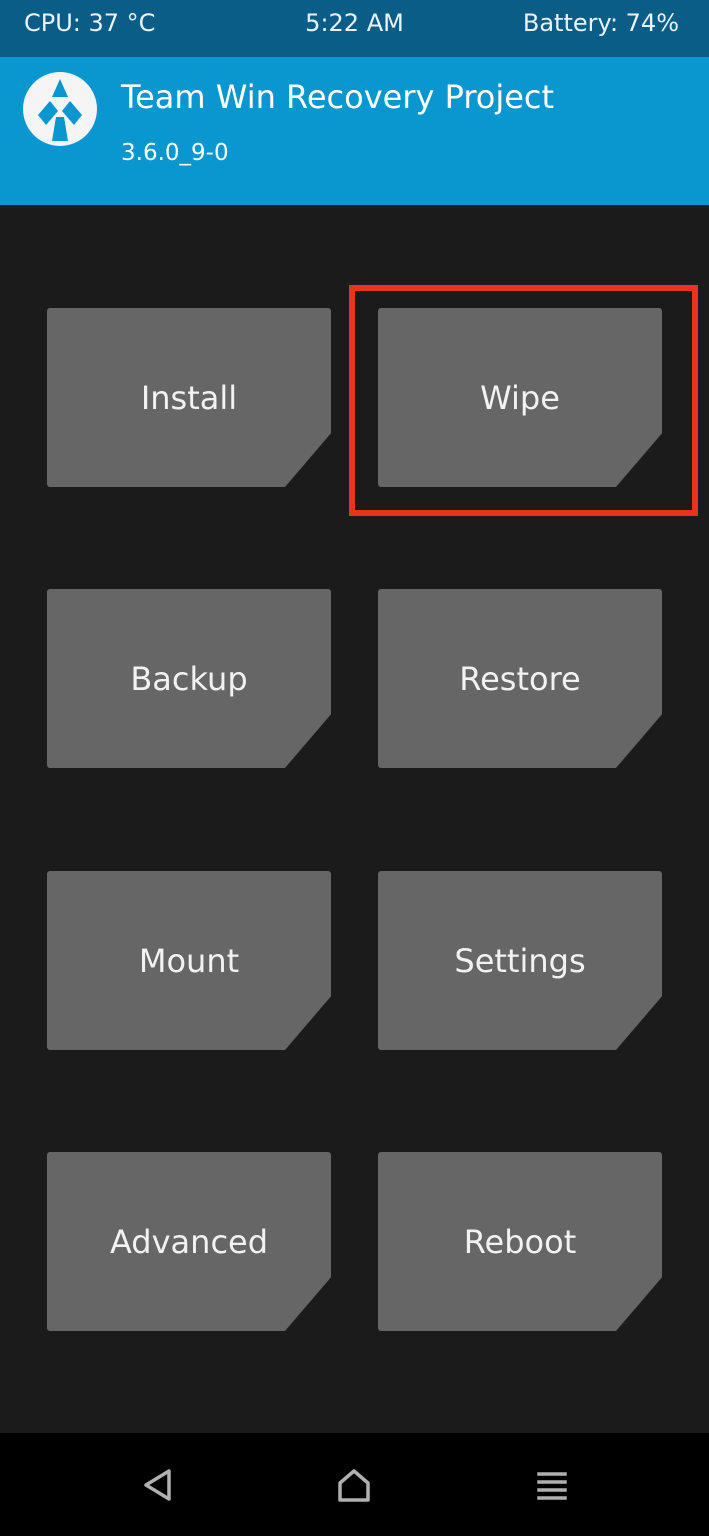  Describe the element at coordinates (520, 960) in the screenshot. I see `settings-button: Settings` at that location.